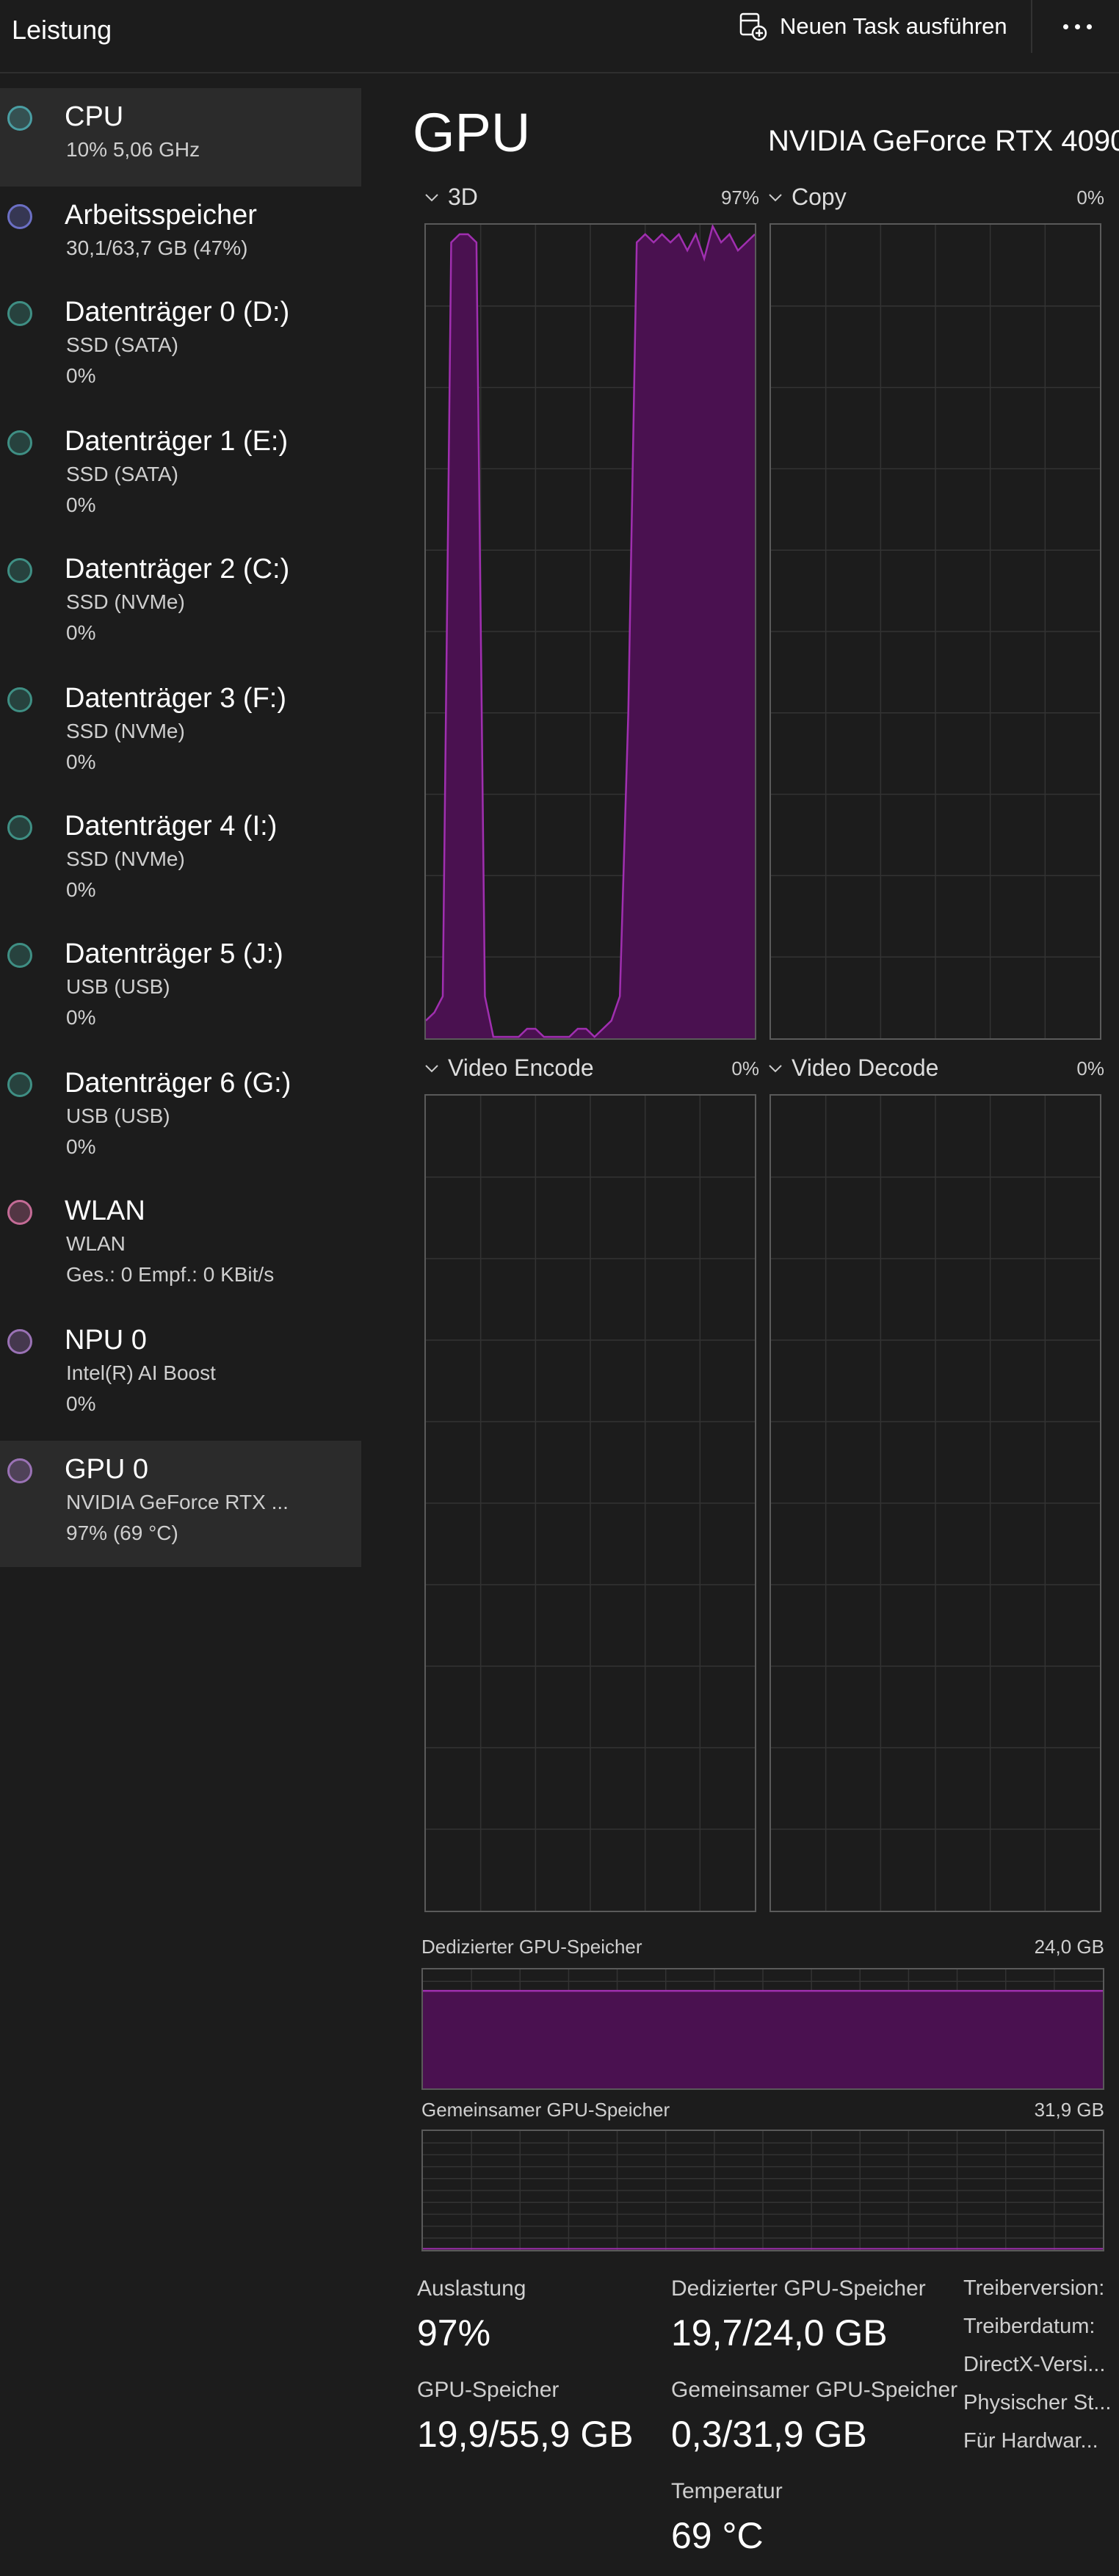  Describe the element at coordinates (935, 631) in the screenshot. I see `graph-copy` at that location.